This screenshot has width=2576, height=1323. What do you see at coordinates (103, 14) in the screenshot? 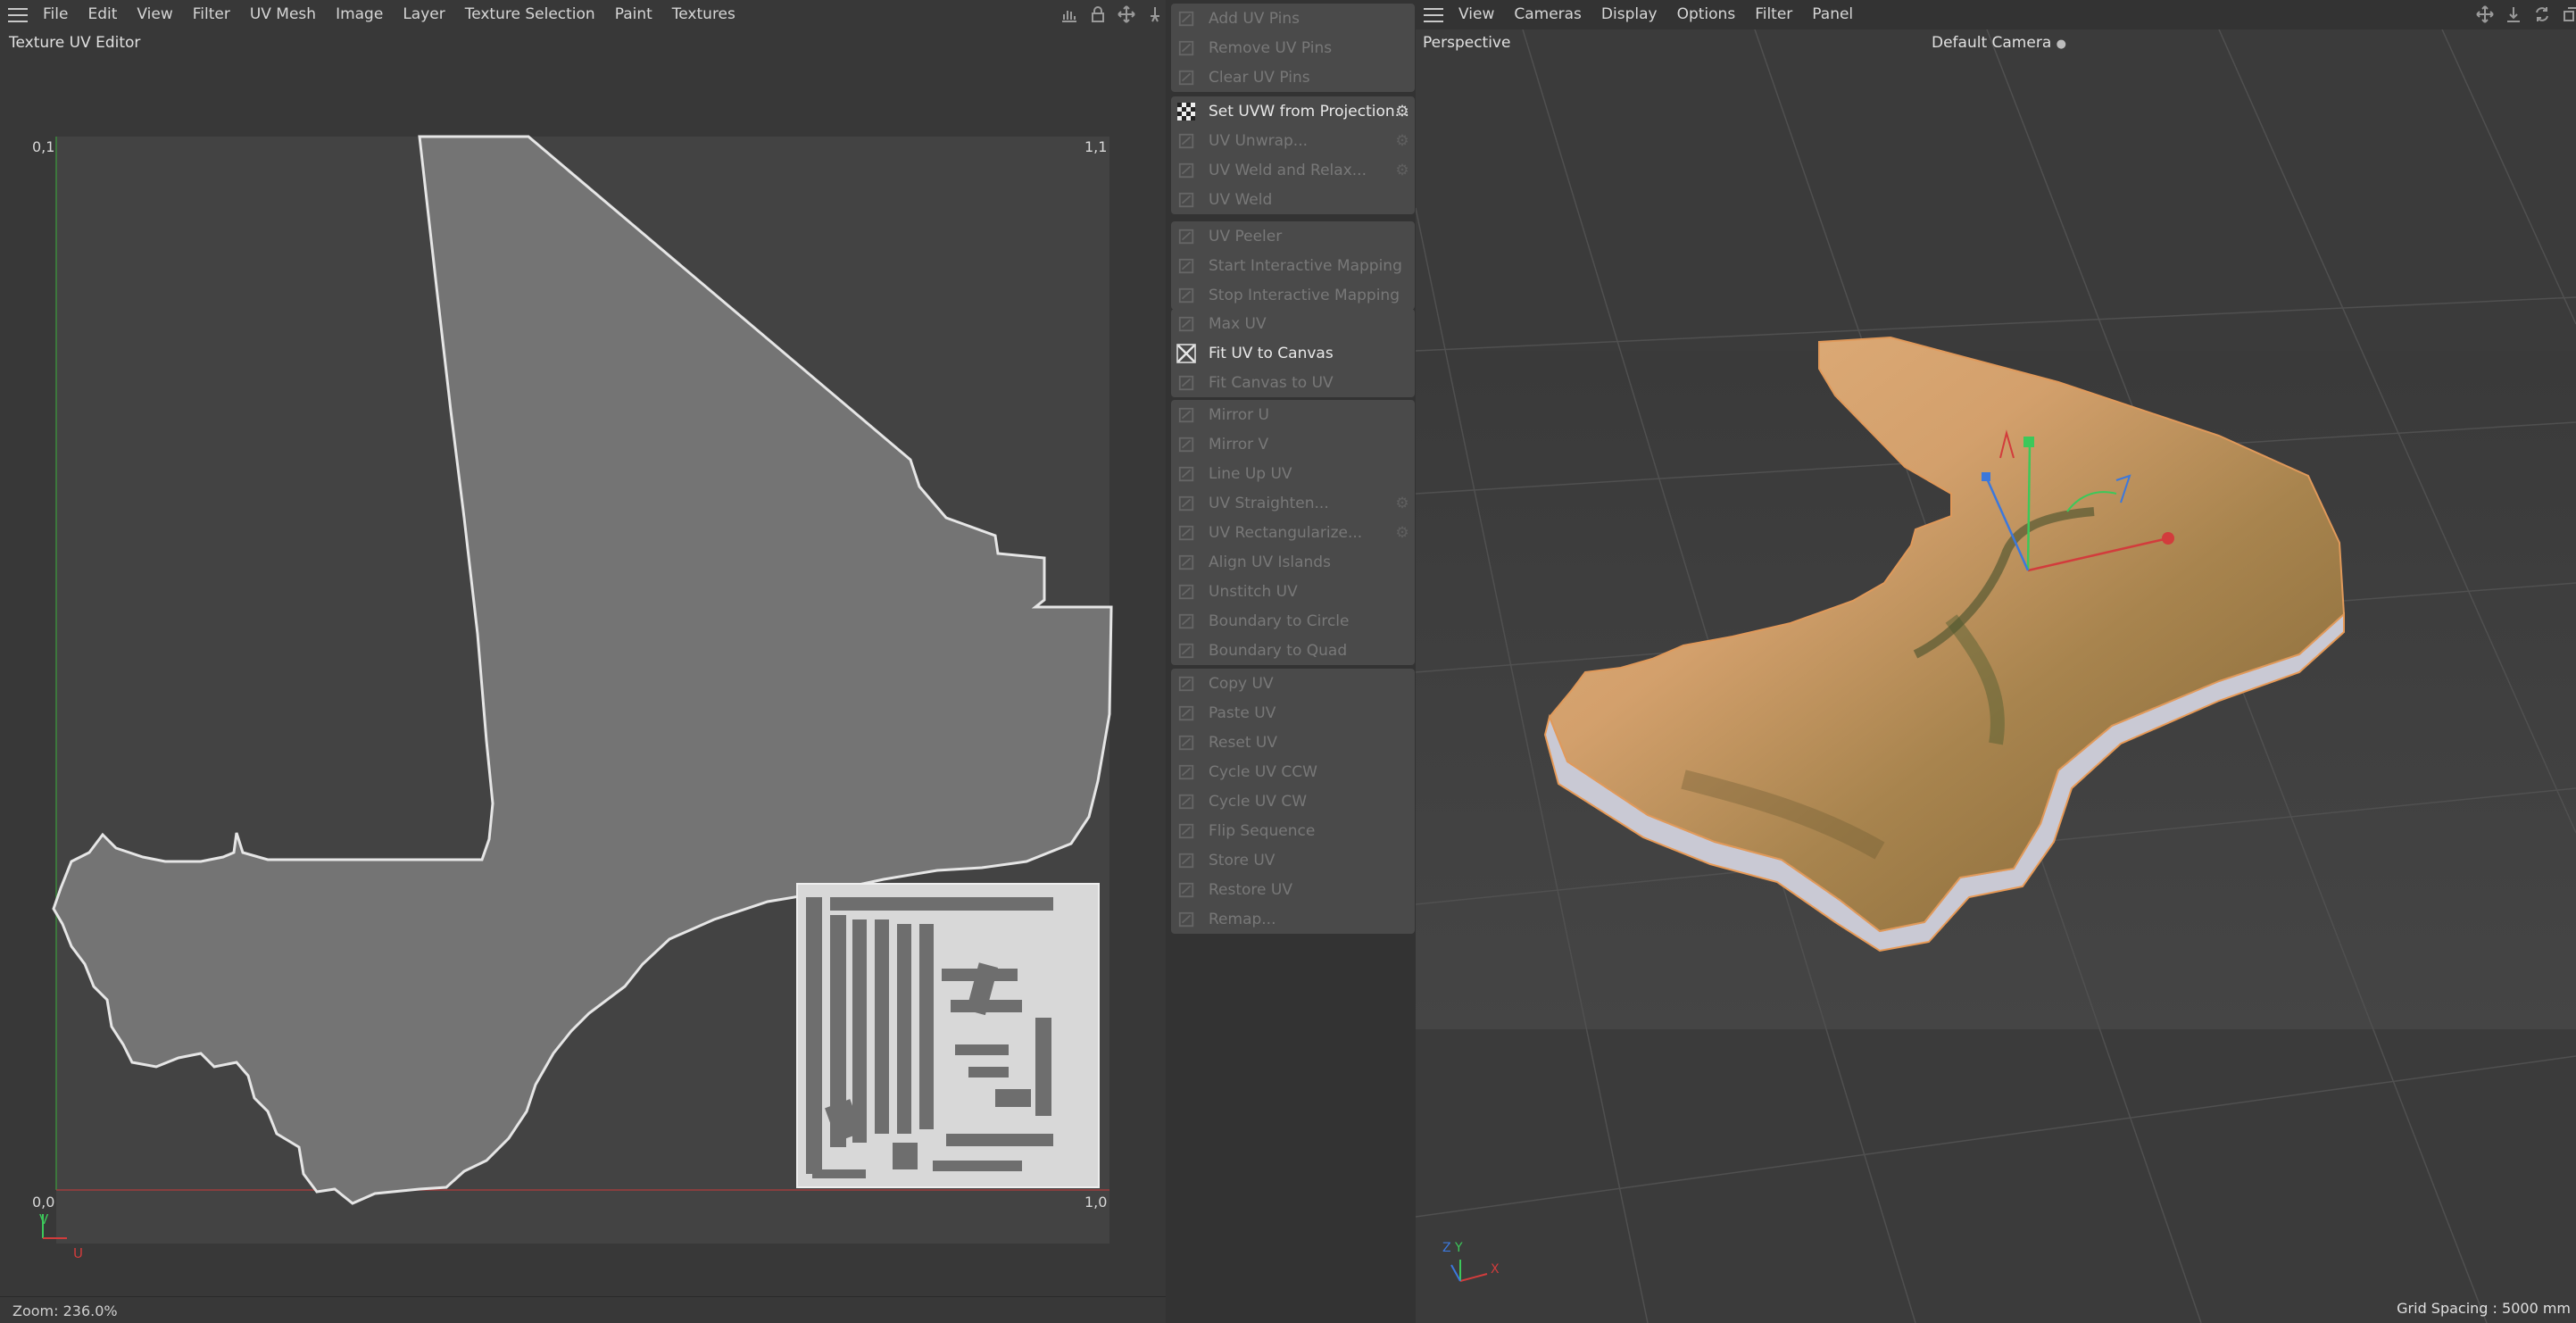
I see `menu-edit: Edit` at bounding box center [103, 14].